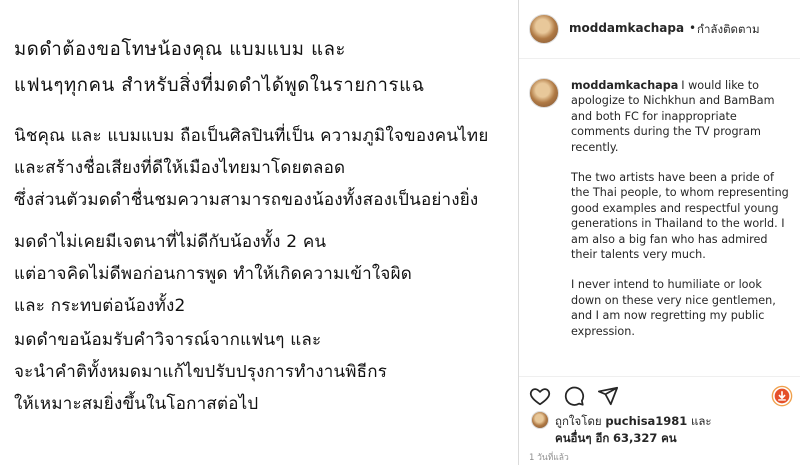 Image resolution: width=800 pixels, height=465 pixels. I want to click on action-bar, so click(659, 394).